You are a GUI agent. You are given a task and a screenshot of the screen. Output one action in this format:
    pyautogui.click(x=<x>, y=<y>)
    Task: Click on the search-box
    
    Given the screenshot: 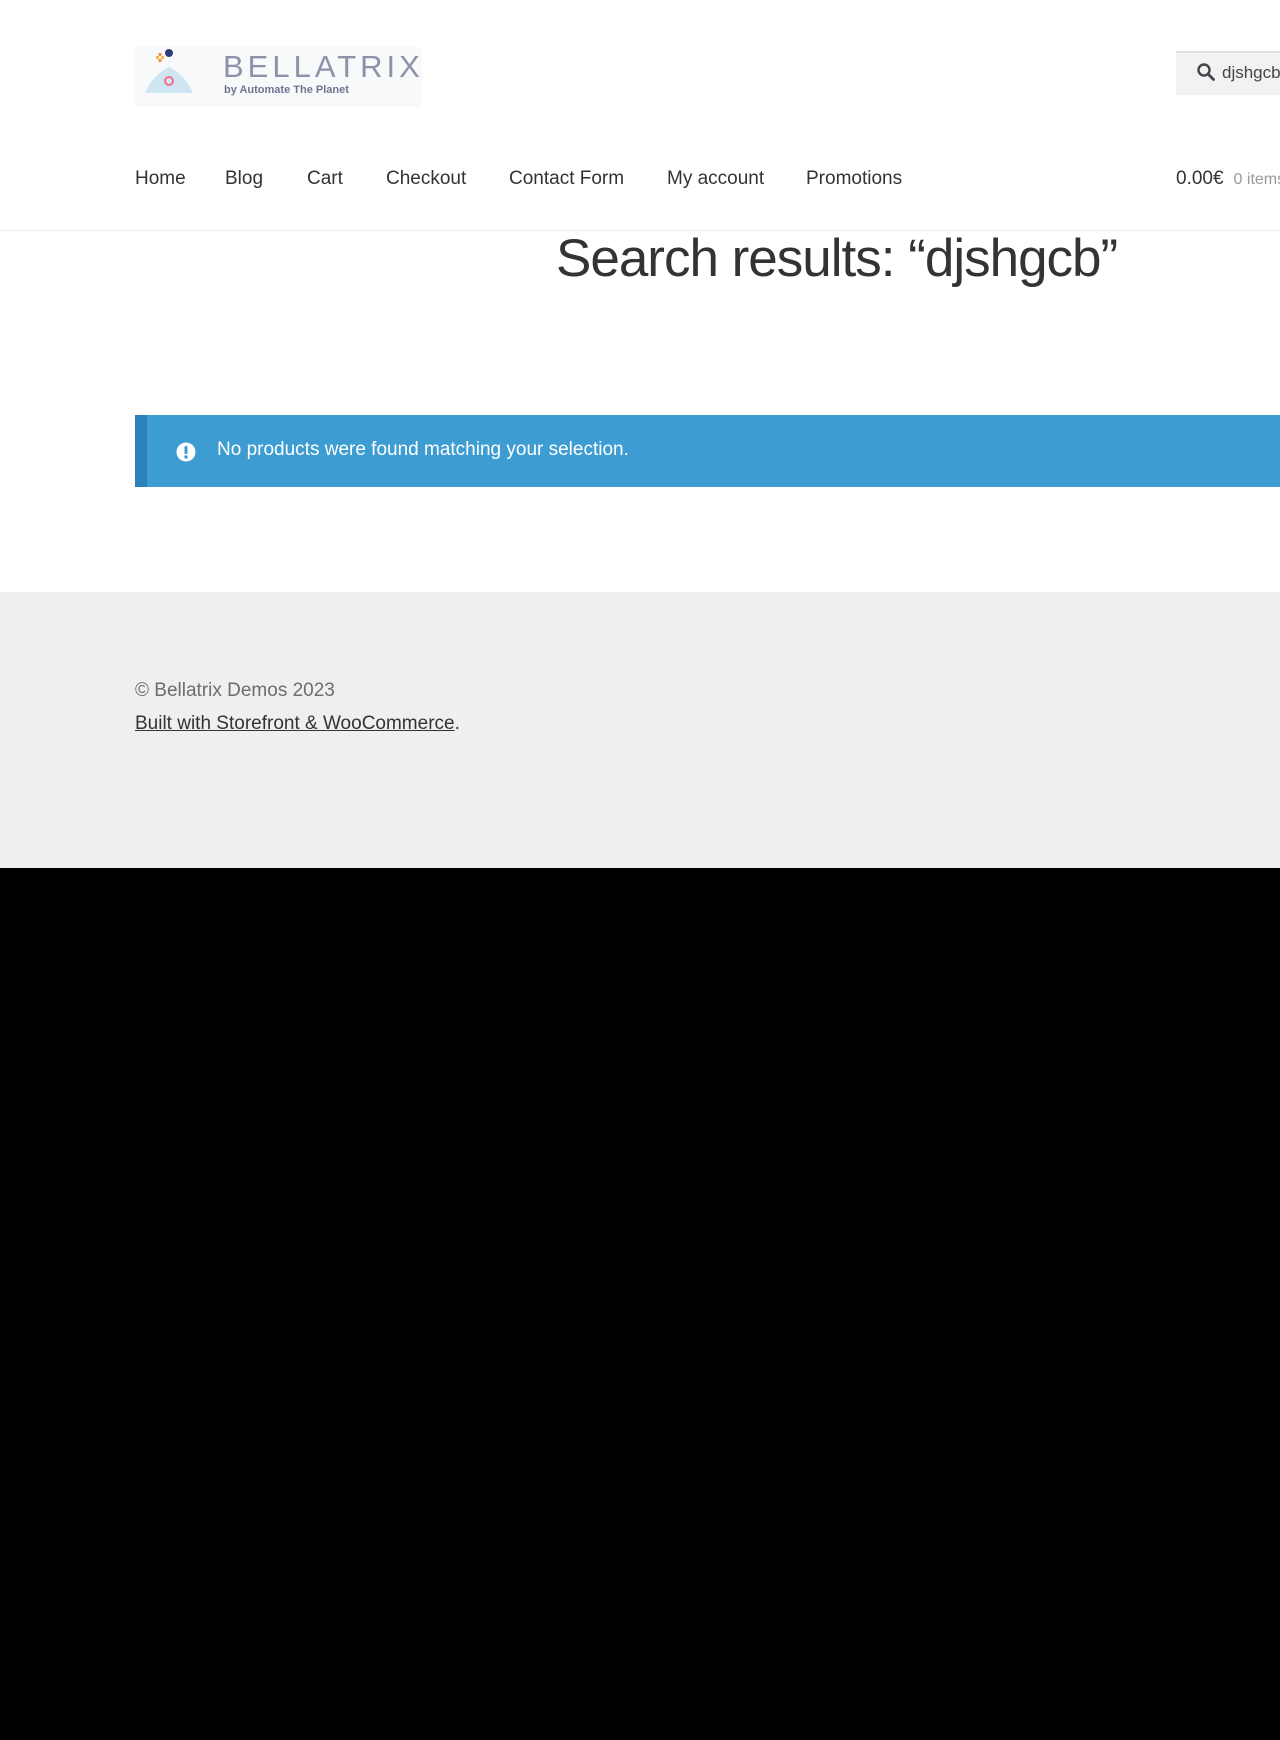 What is the action you would take?
    pyautogui.click(x=1228, y=73)
    